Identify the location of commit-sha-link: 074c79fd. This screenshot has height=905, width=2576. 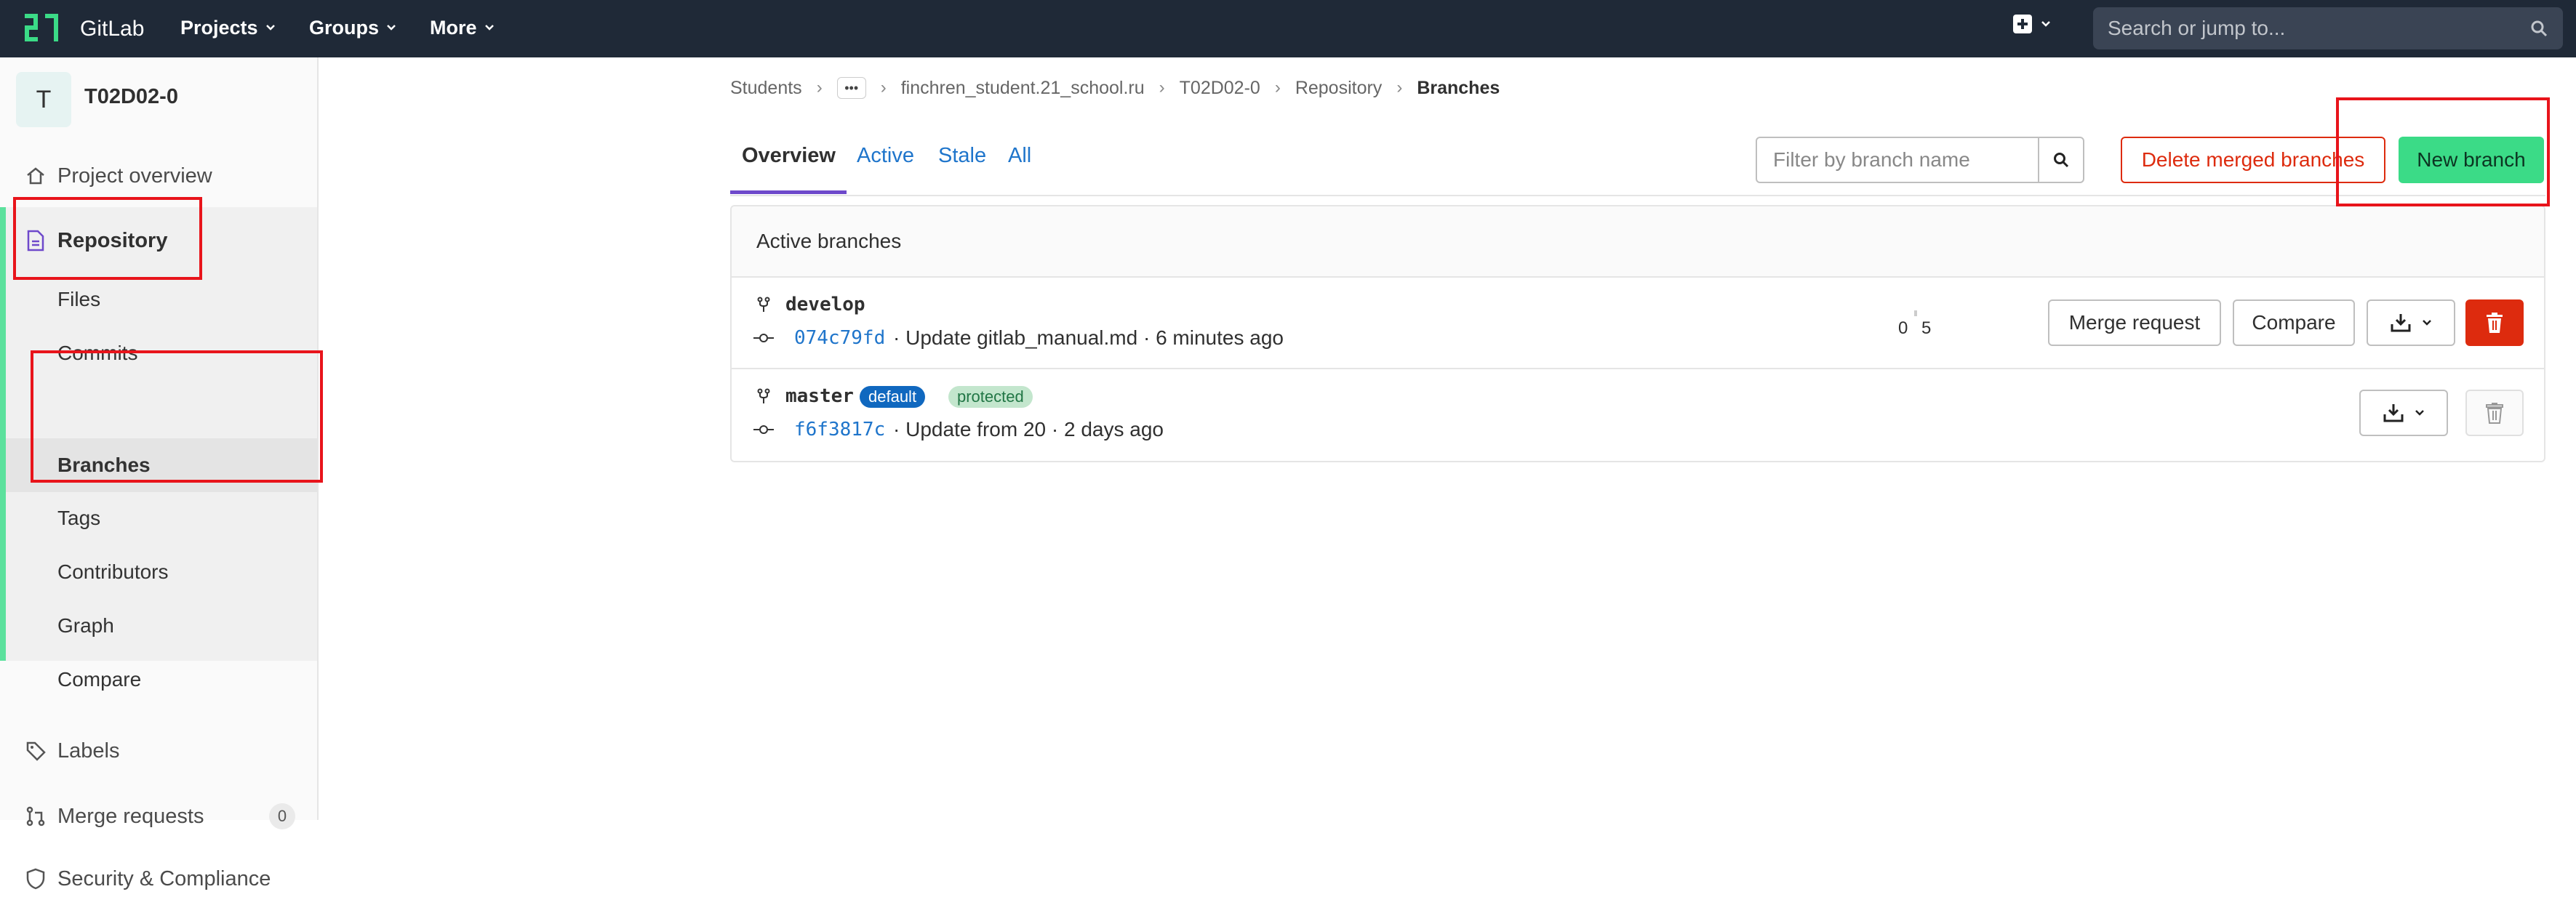
(839, 338).